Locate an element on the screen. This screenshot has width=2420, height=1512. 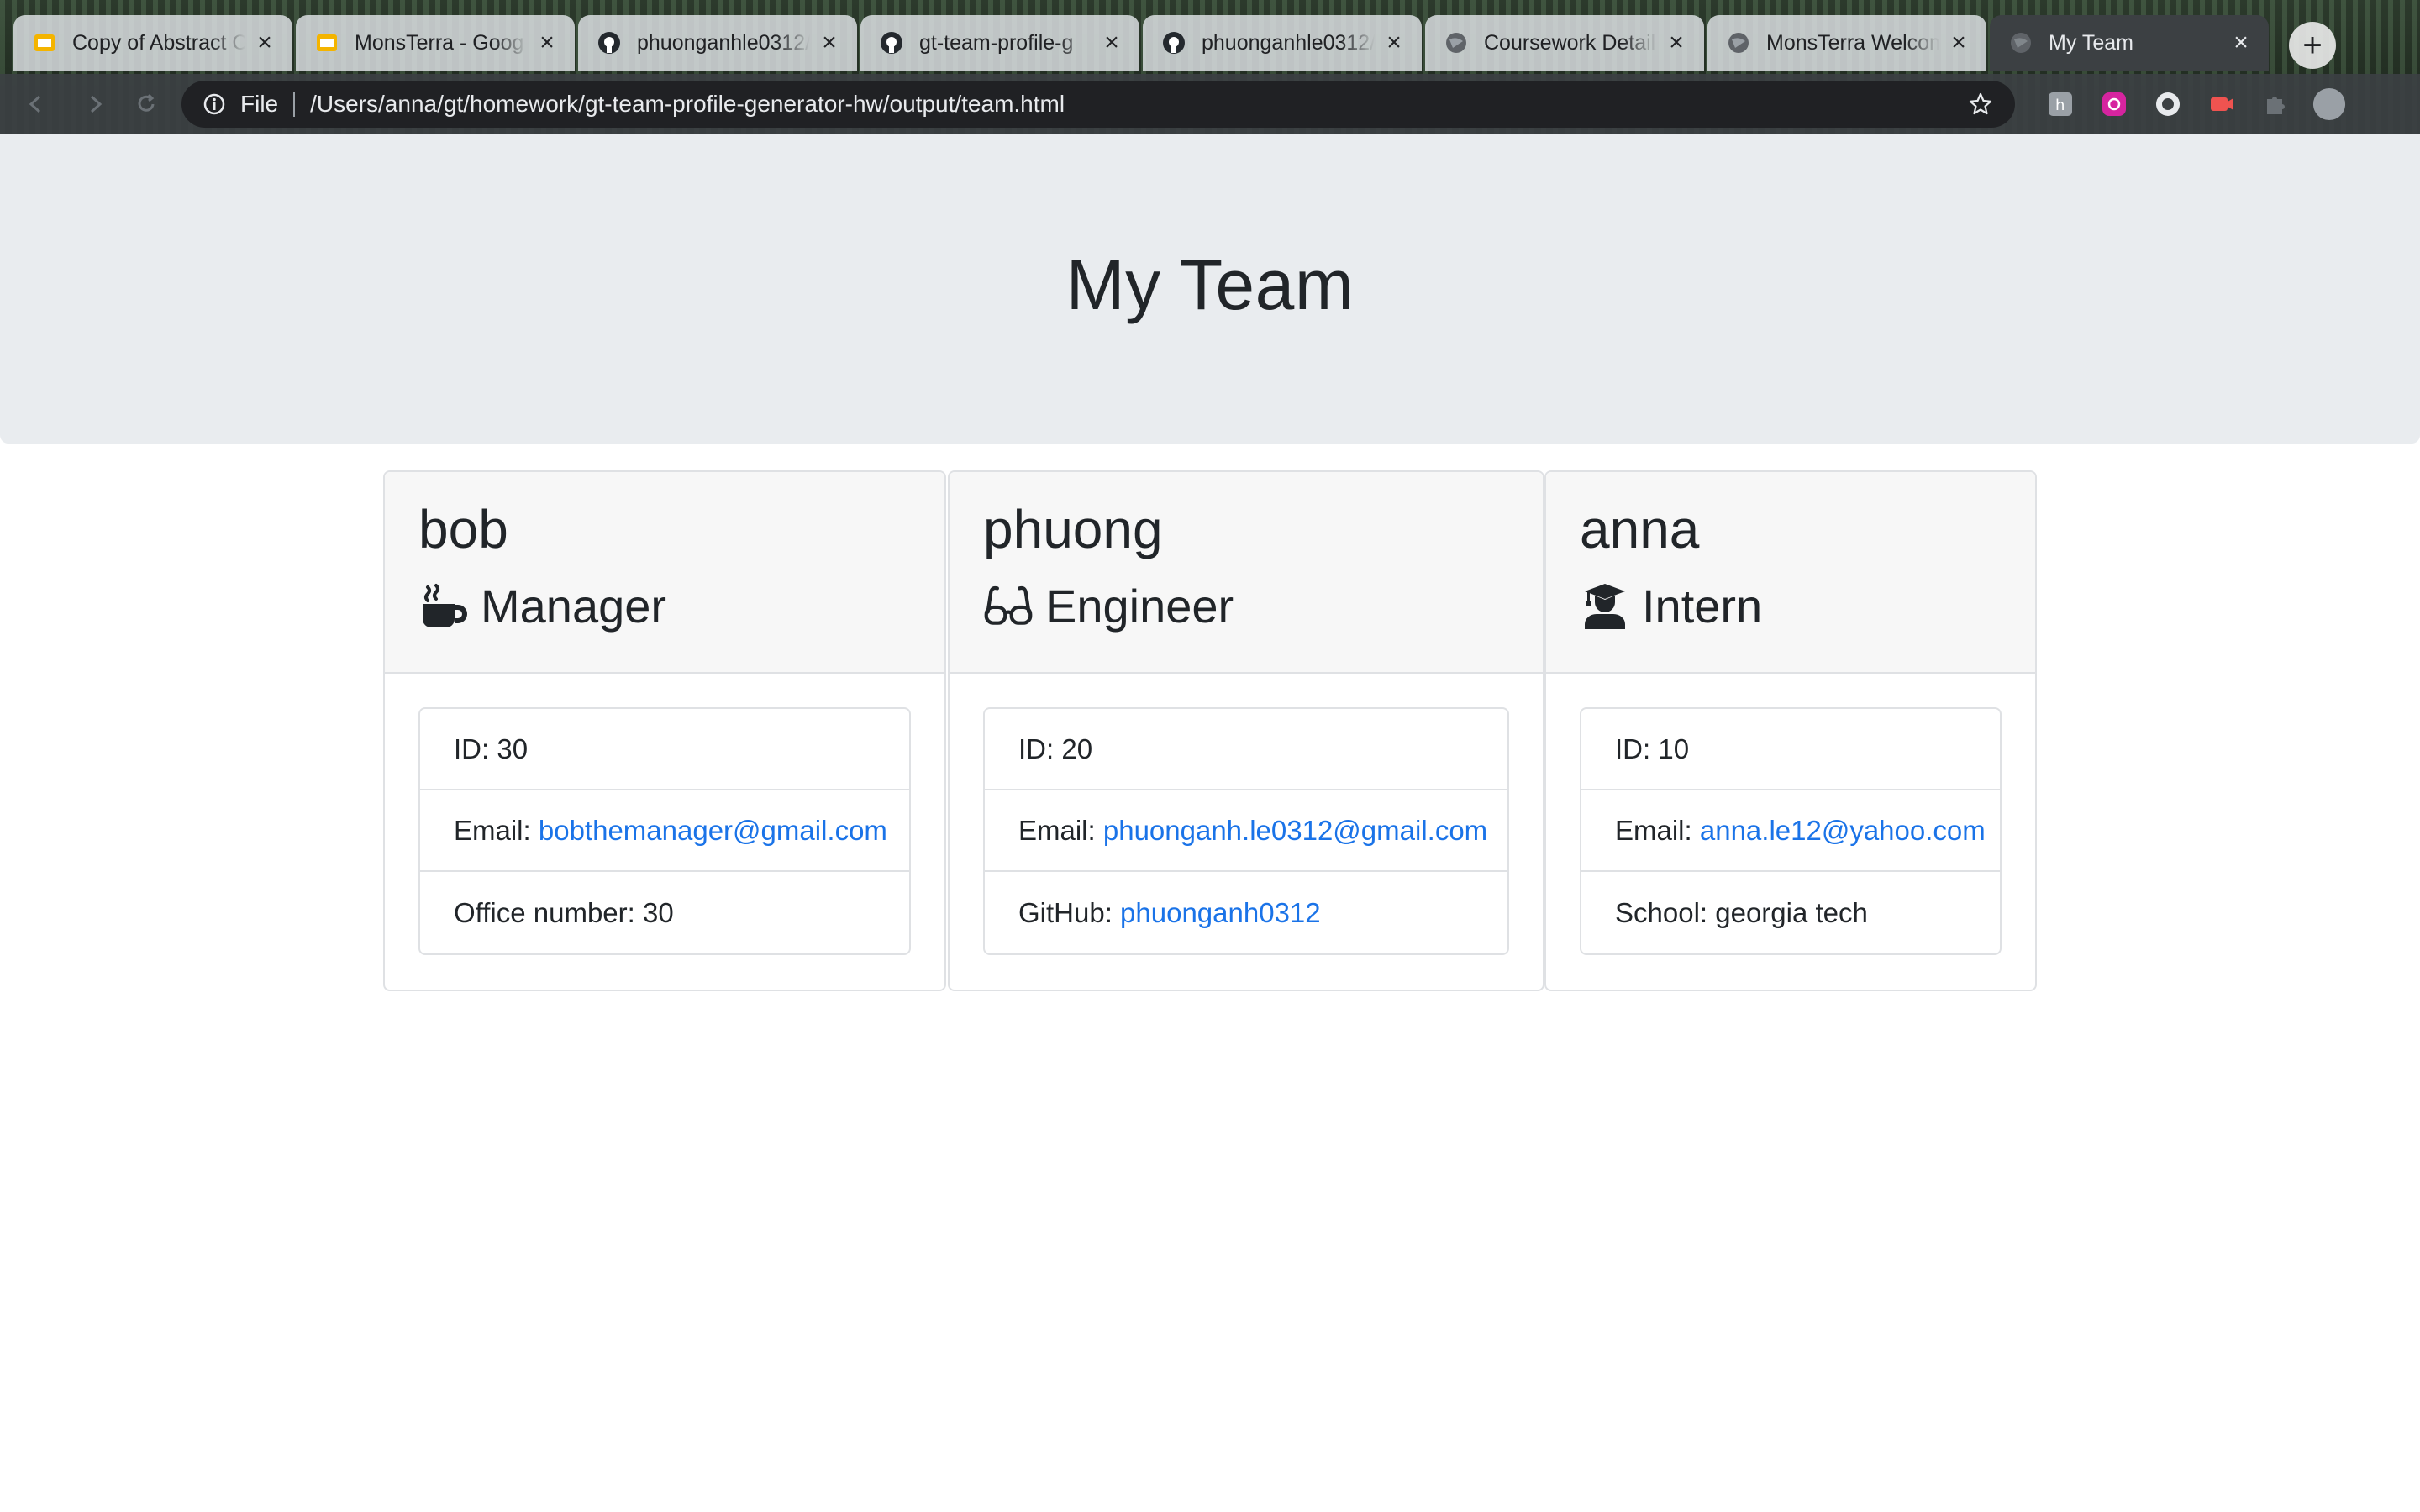
employee-id: ID: 10 is located at coordinates (1791, 749).